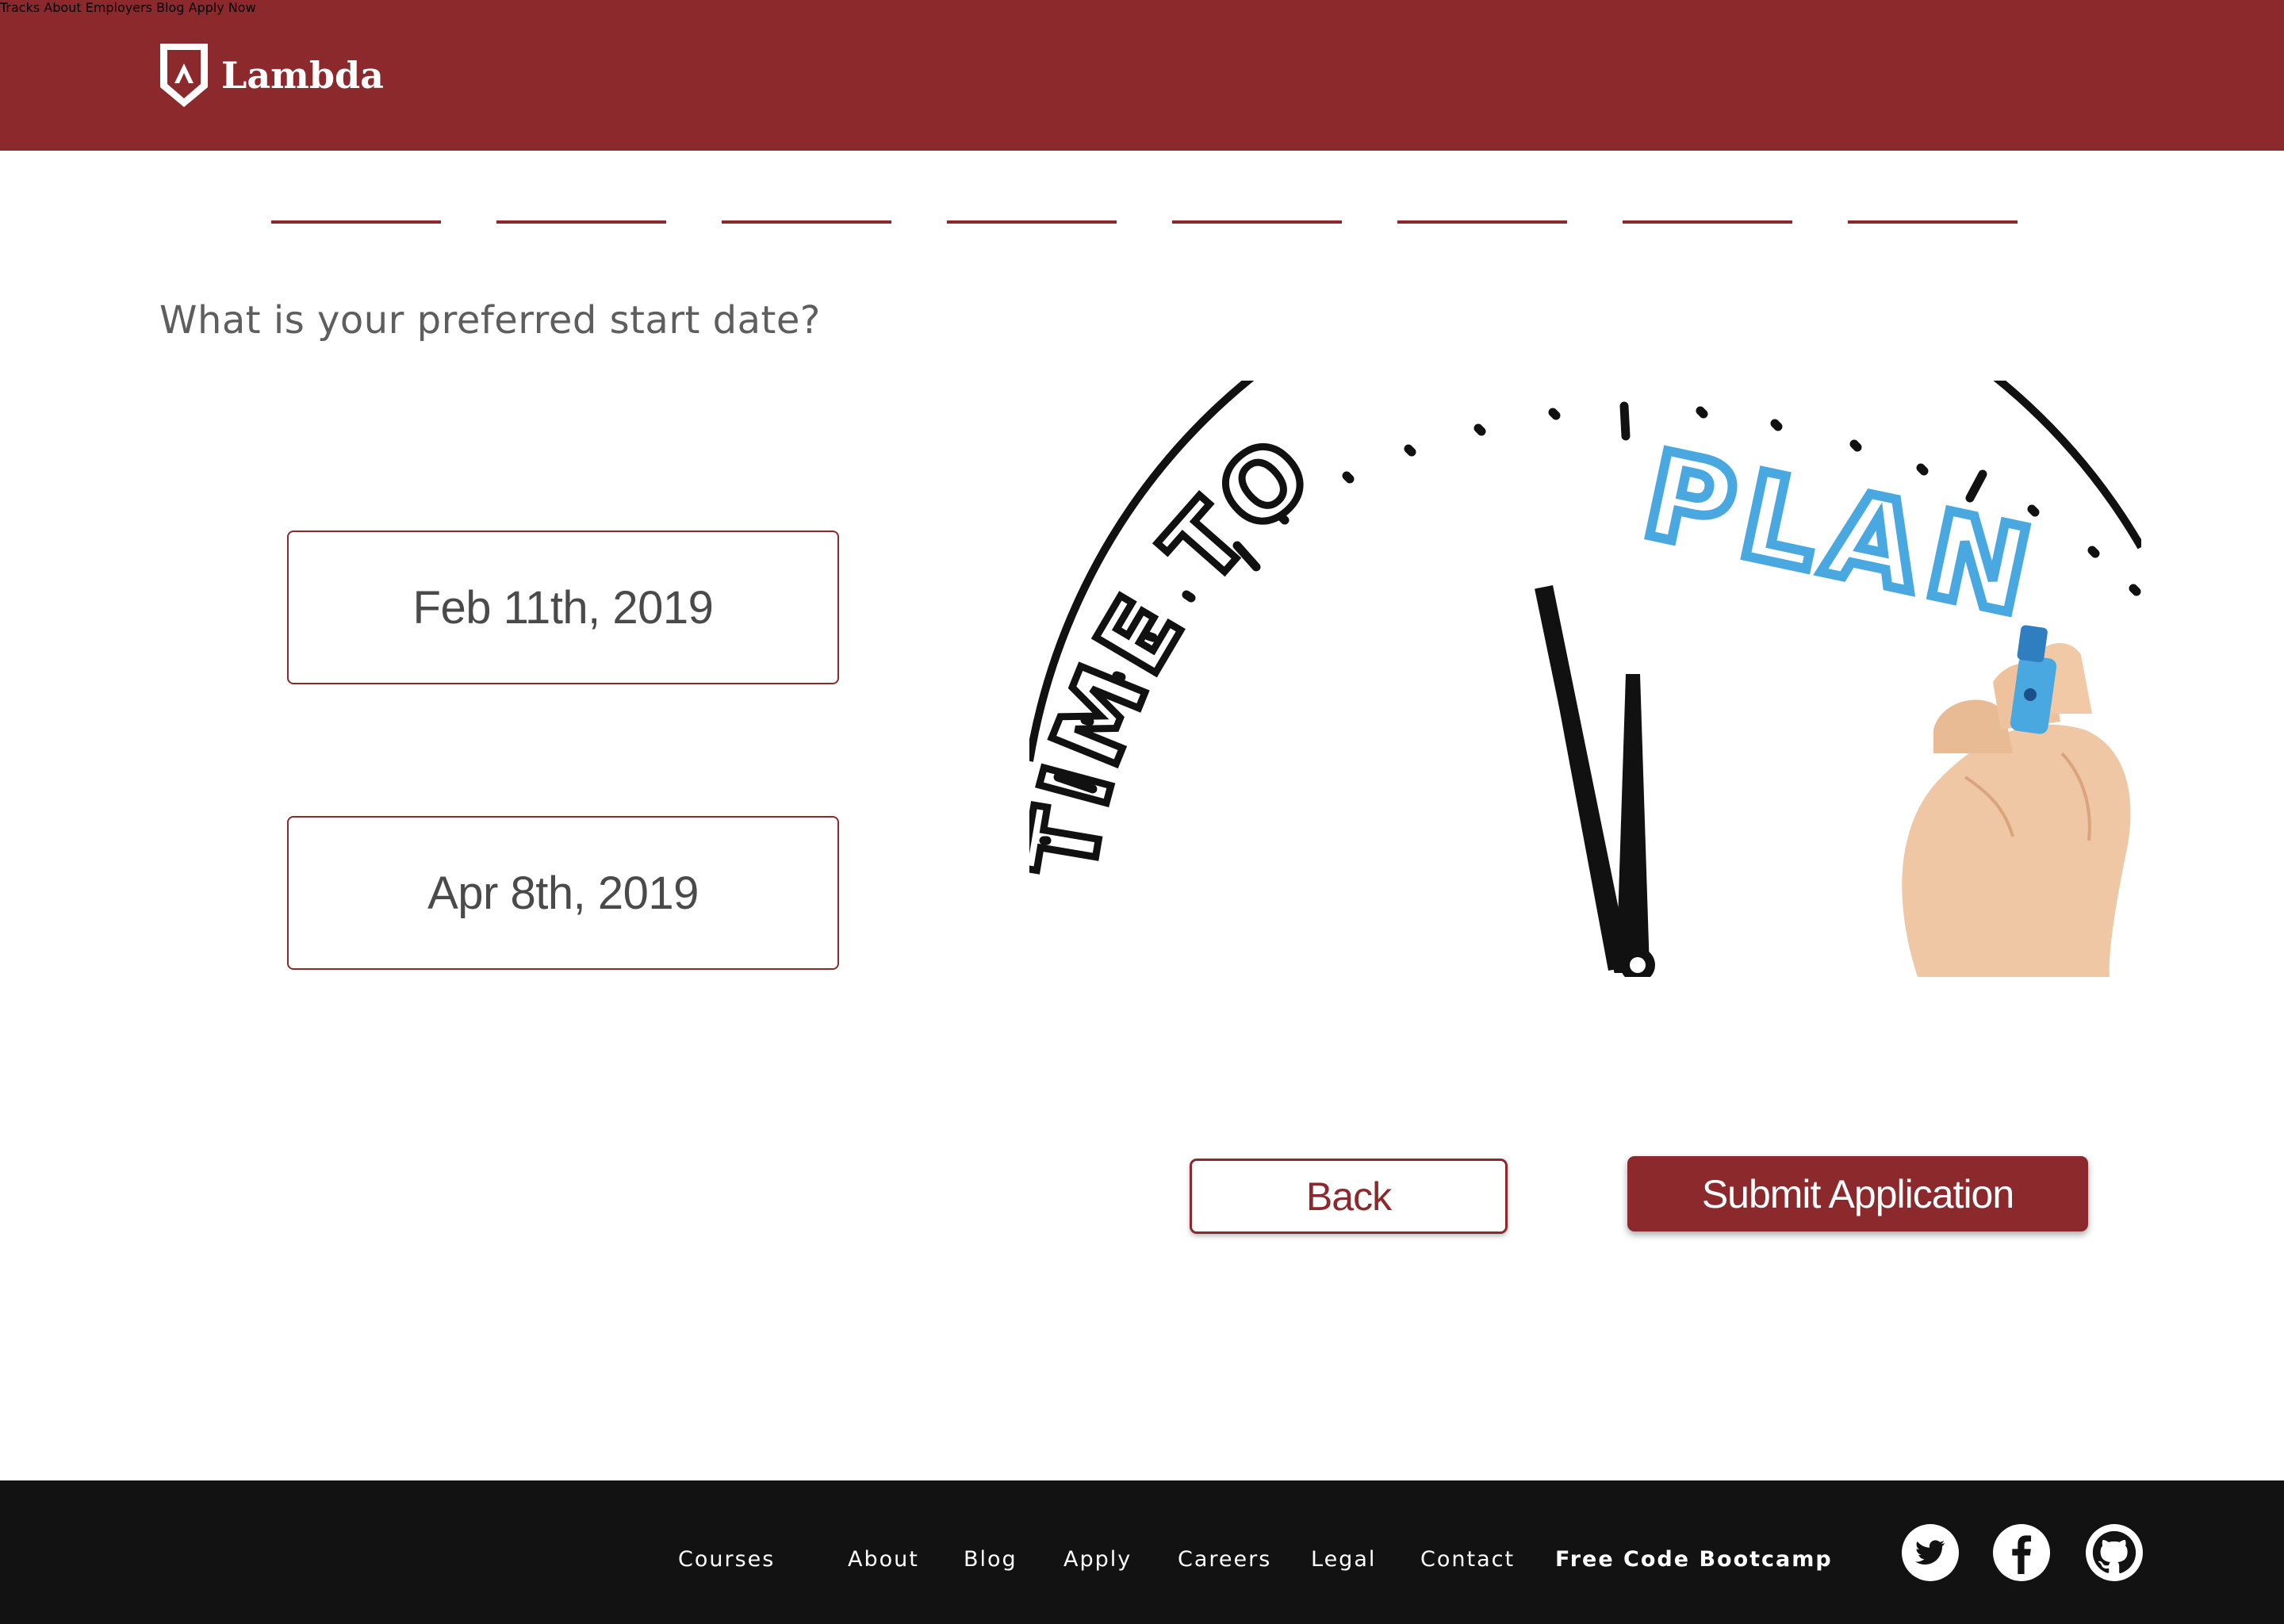  What do you see at coordinates (990, 1559) in the screenshot?
I see `footer-link-blog: Blog` at bounding box center [990, 1559].